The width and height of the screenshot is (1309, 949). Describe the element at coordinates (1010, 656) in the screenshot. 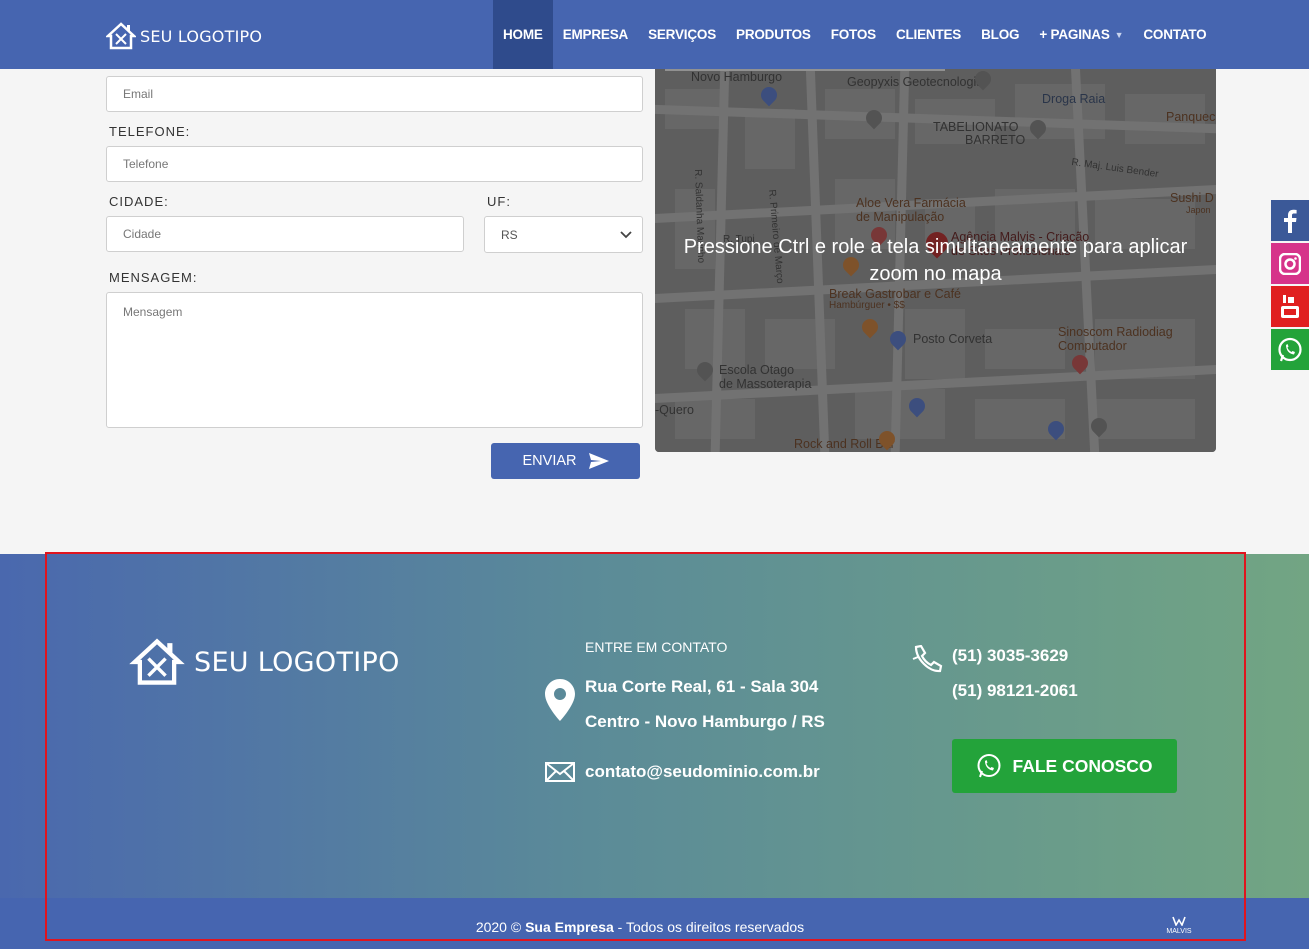

I see `phone-1: (51) 3035-3629` at that location.